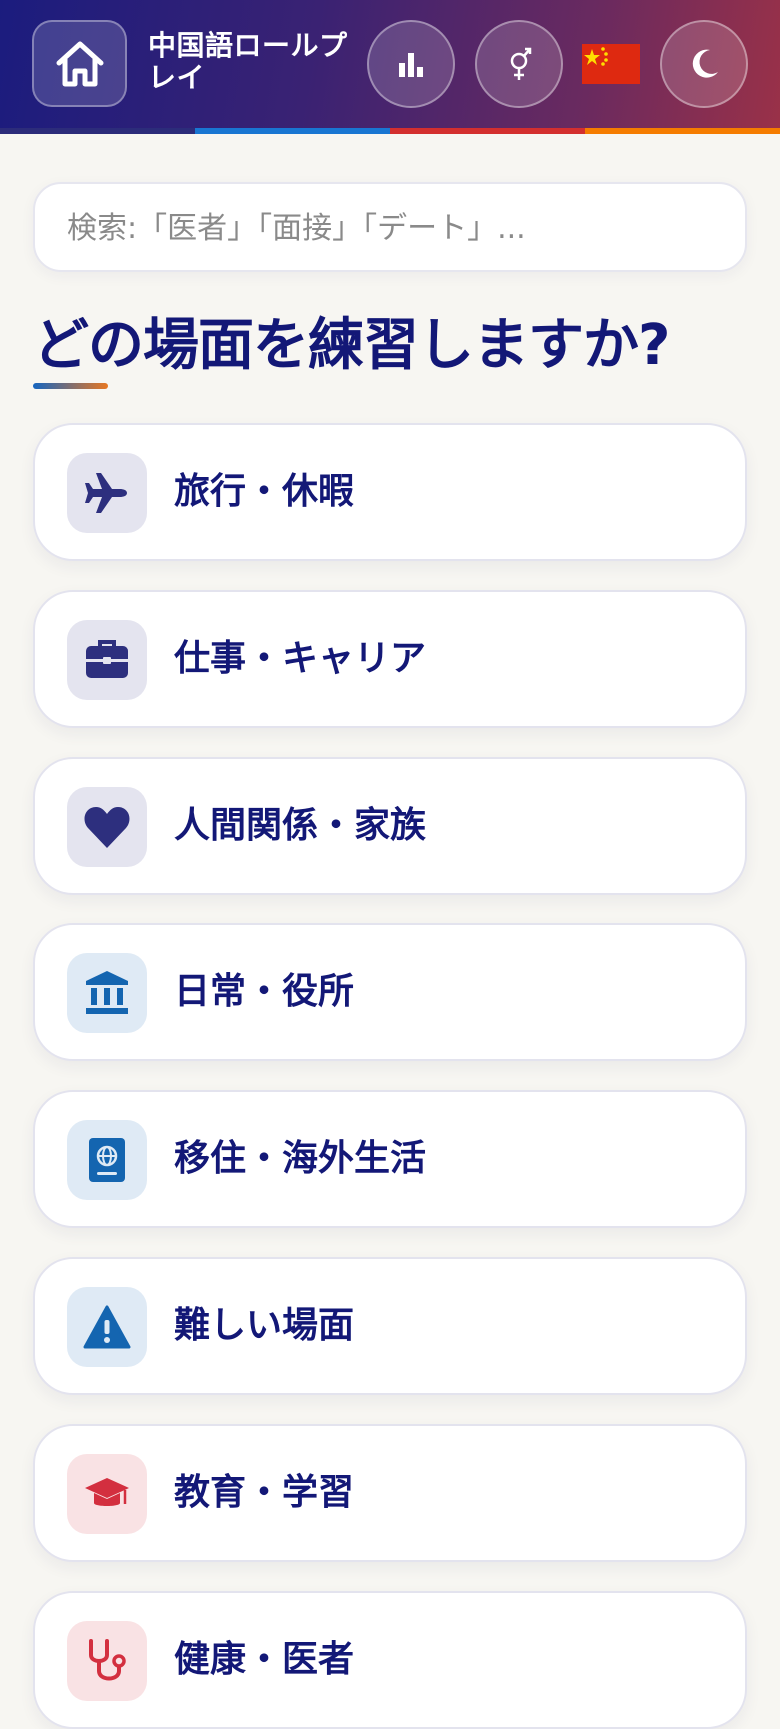 This screenshot has height=1729, width=780. What do you see at coordinates (248, 61) in the screenshot?
I see `app-title: 中国語ロールプレイ` at bounding box center [248, 61].